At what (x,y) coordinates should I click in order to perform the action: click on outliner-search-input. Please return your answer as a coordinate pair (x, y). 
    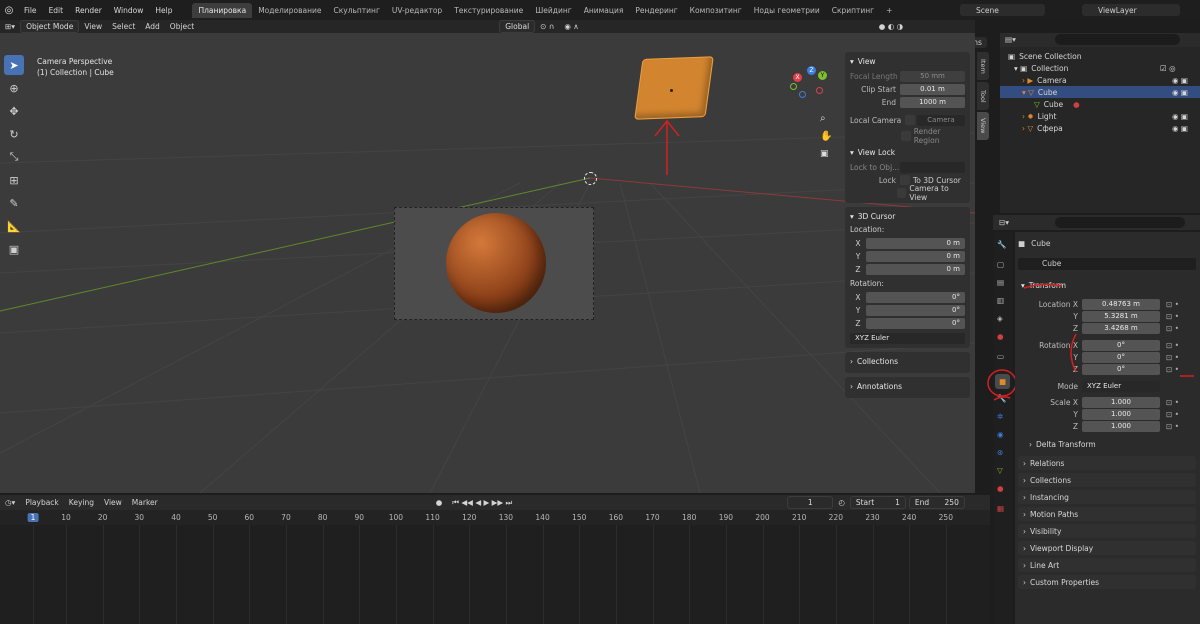
    Looking at the image, I should click on (1117, 39).